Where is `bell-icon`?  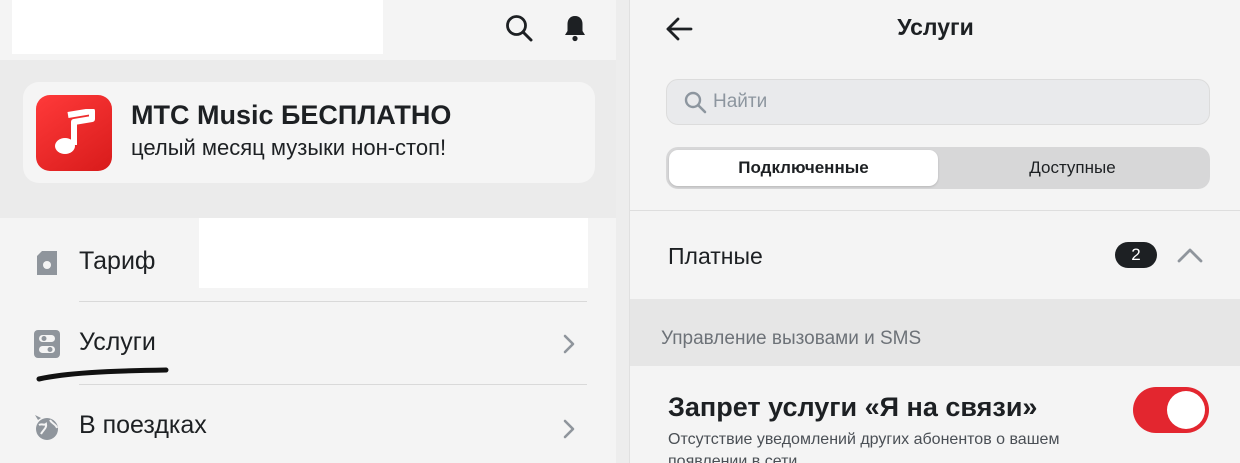
bell-icon is located at coordinates (575, 28).